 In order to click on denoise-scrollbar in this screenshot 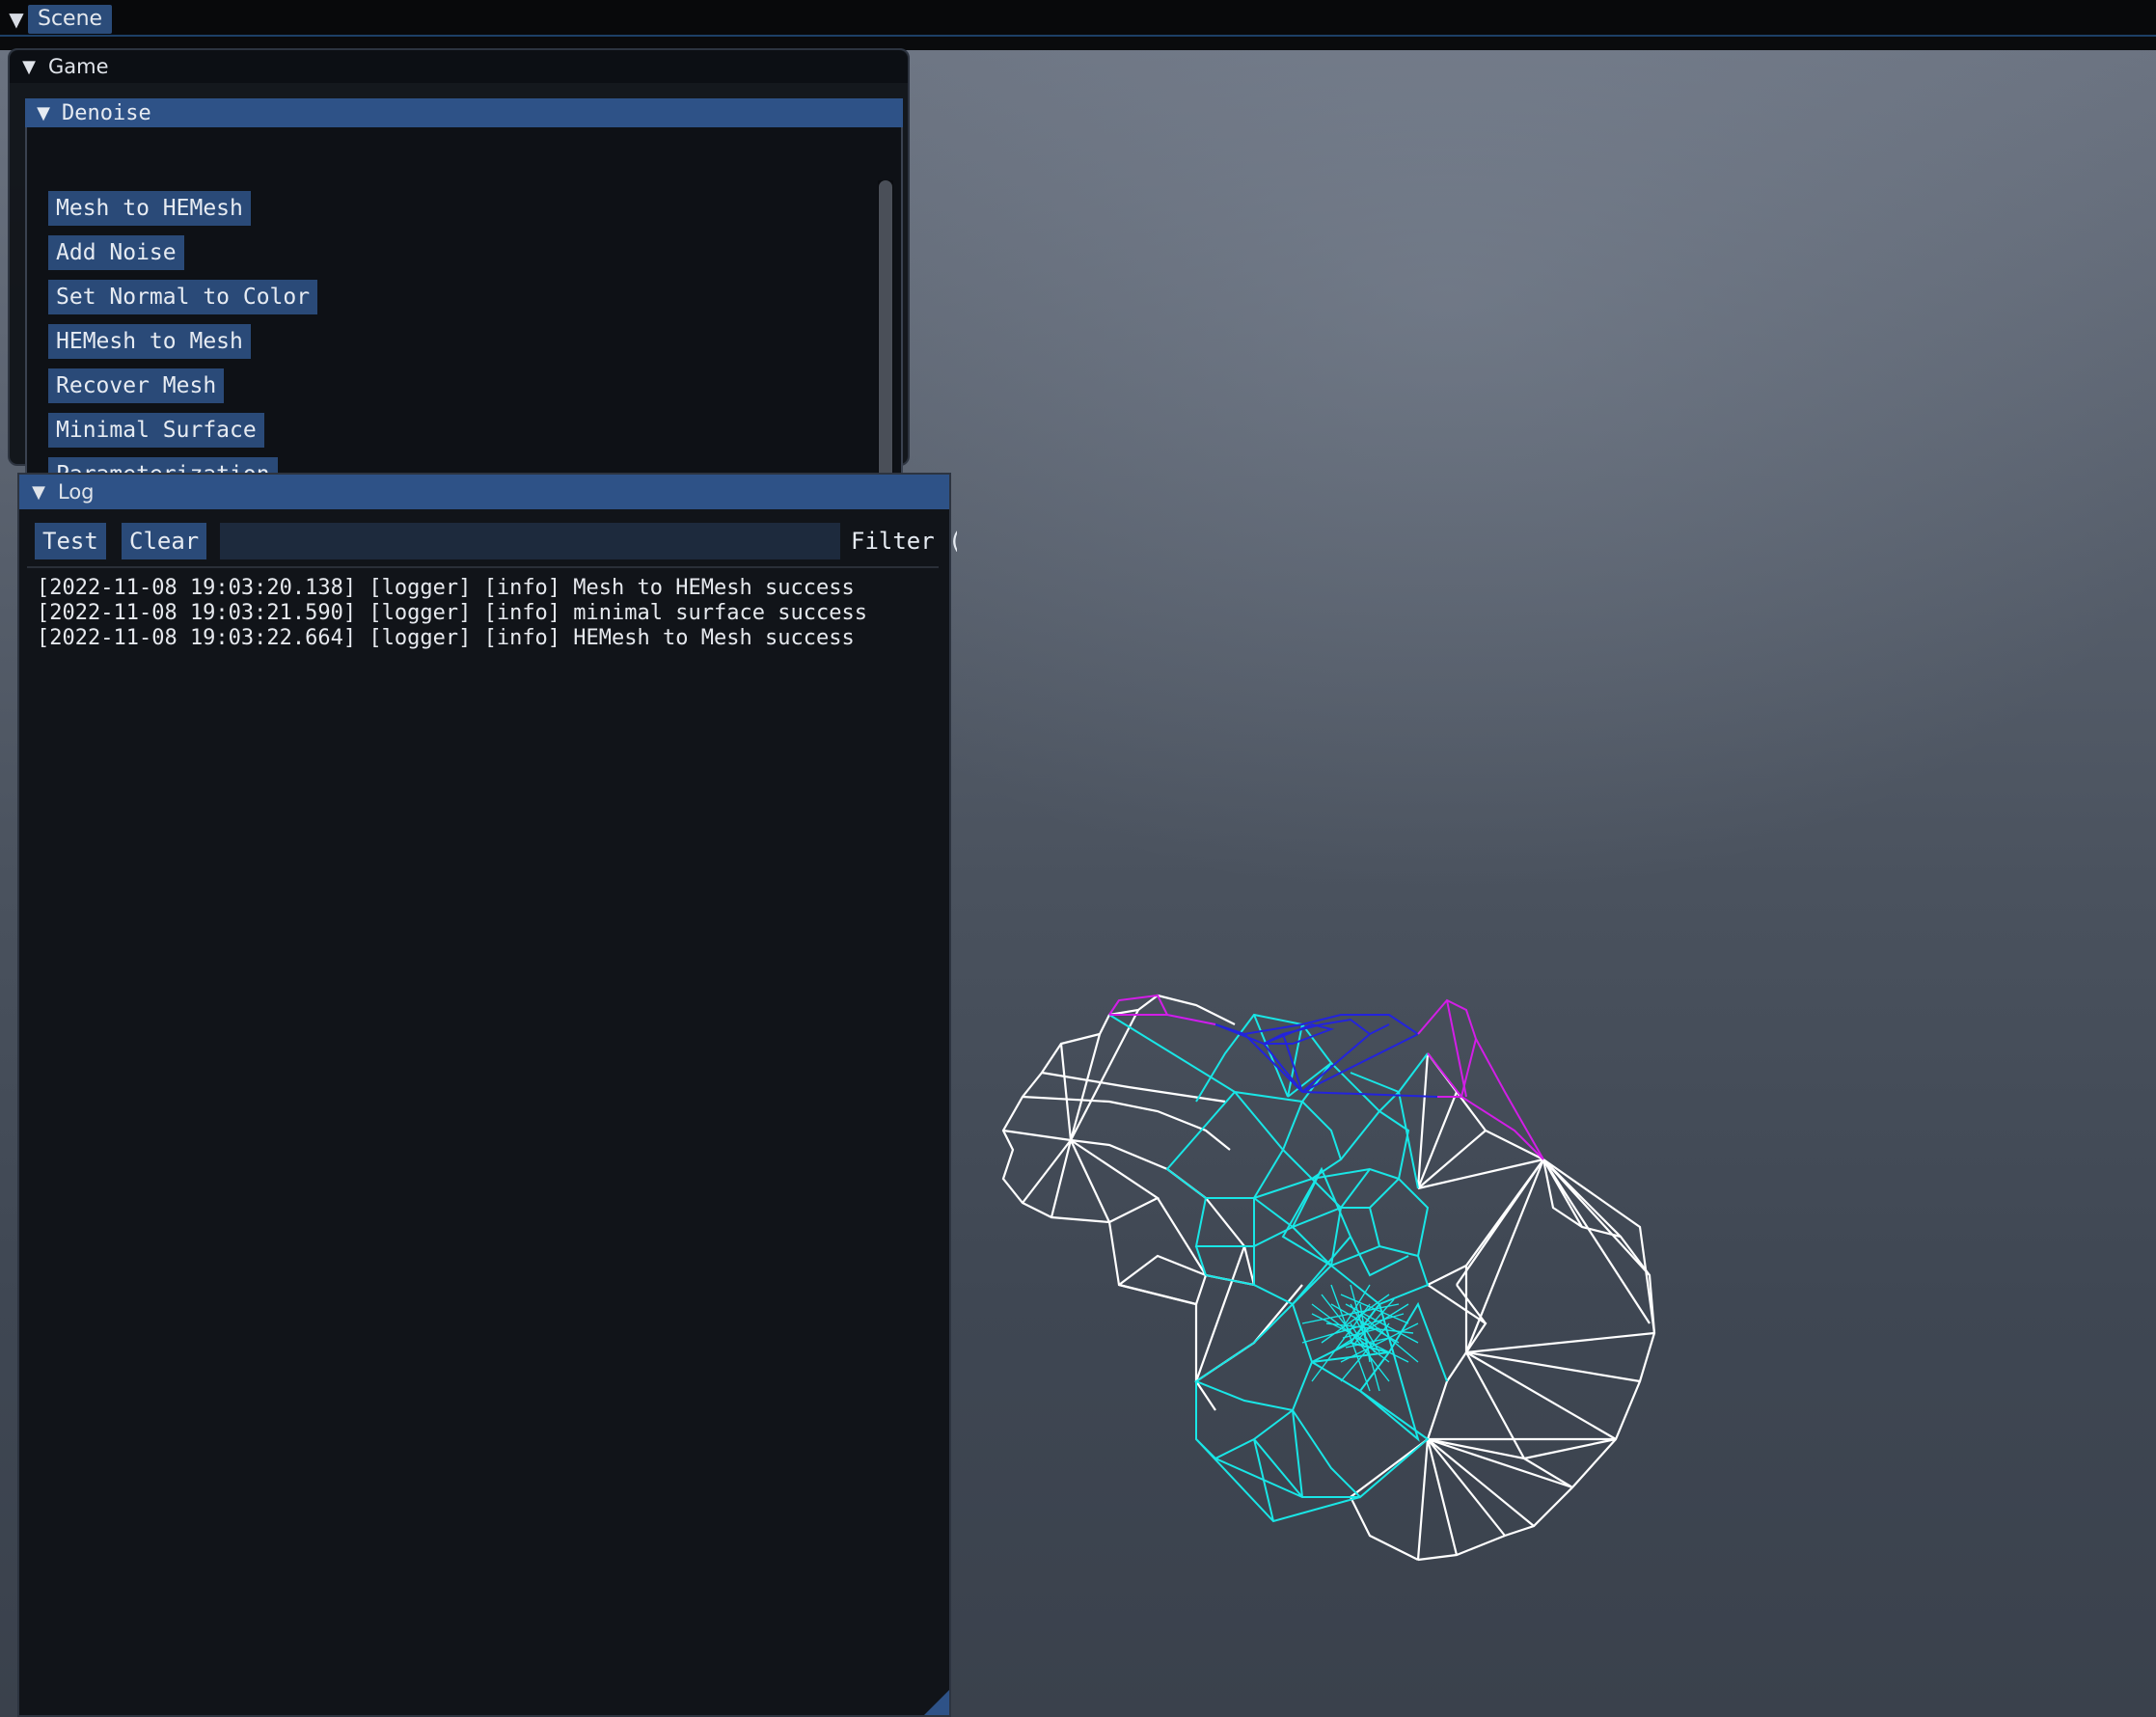, I will do `click(885, 337)`.